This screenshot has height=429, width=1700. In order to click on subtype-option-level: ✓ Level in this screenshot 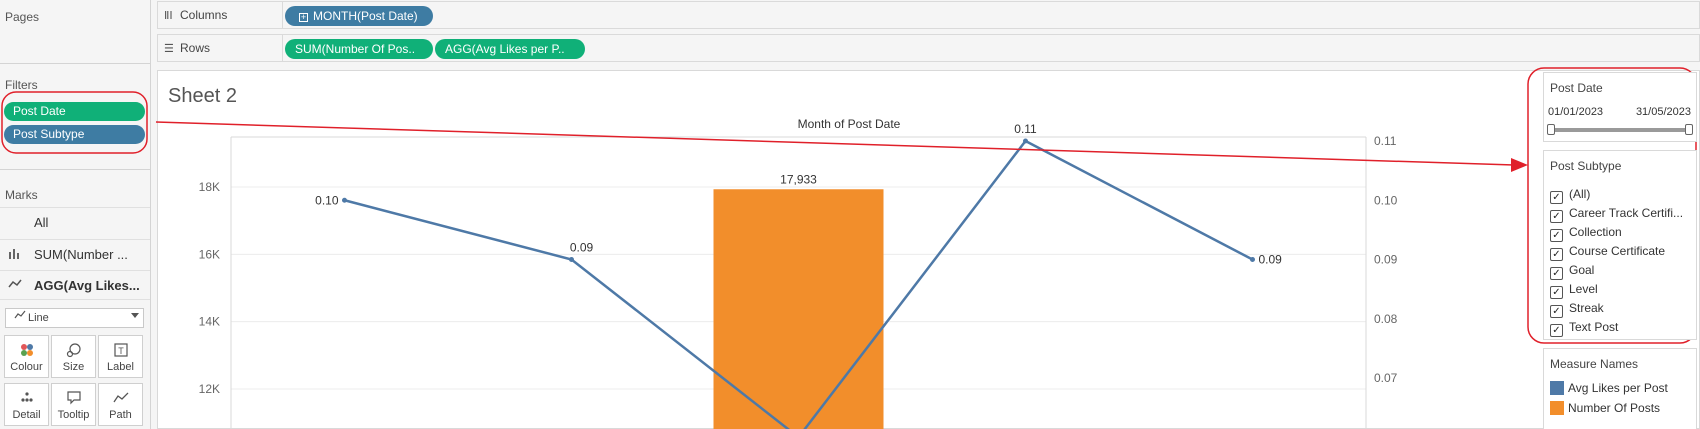, I will do `click(1574, 291)`.